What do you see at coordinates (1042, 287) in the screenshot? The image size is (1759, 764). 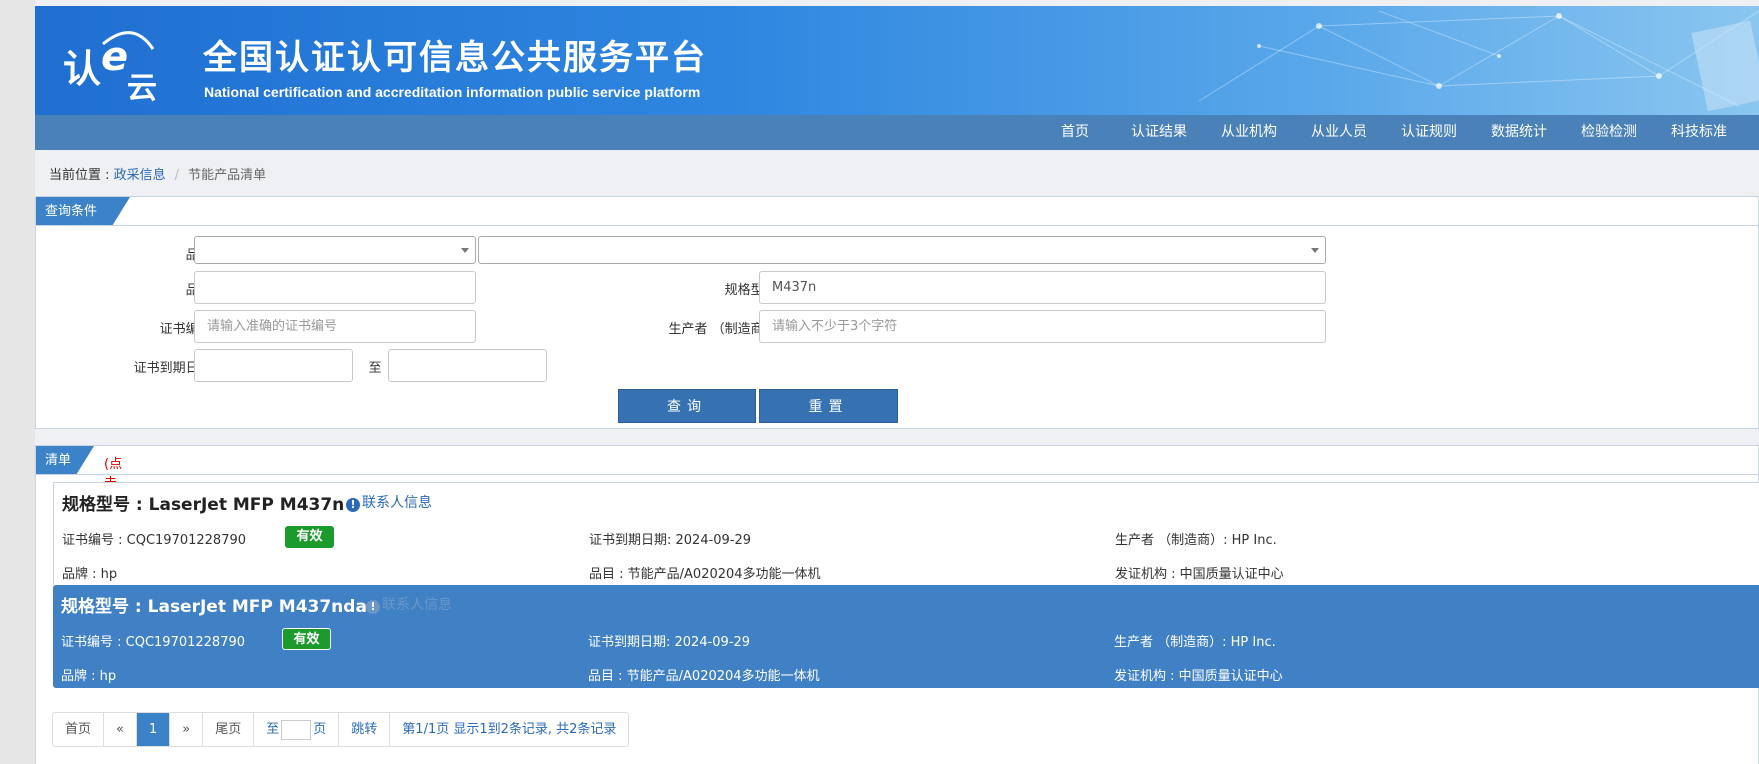 I see `model-input: M437n` at bounding box center [1042, 287].